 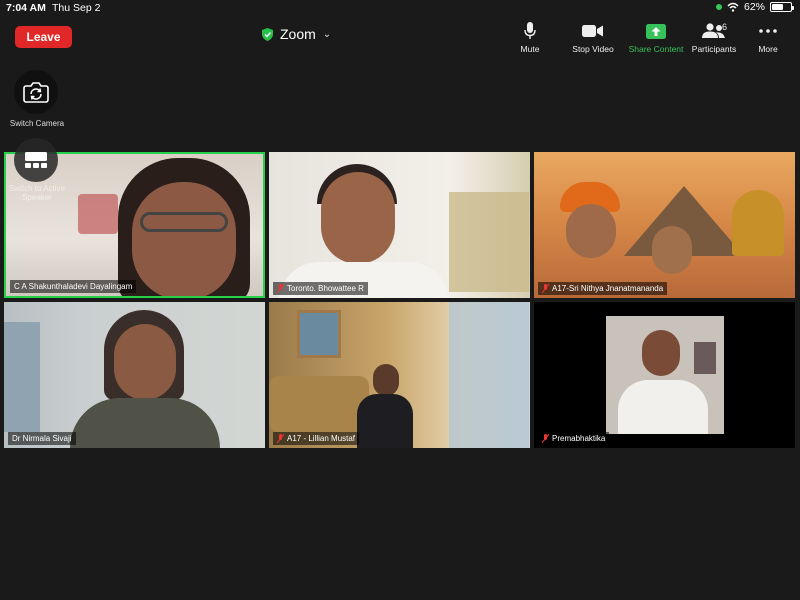 I want to click on meeting-title: Zoom, so click(x=298, y=34).